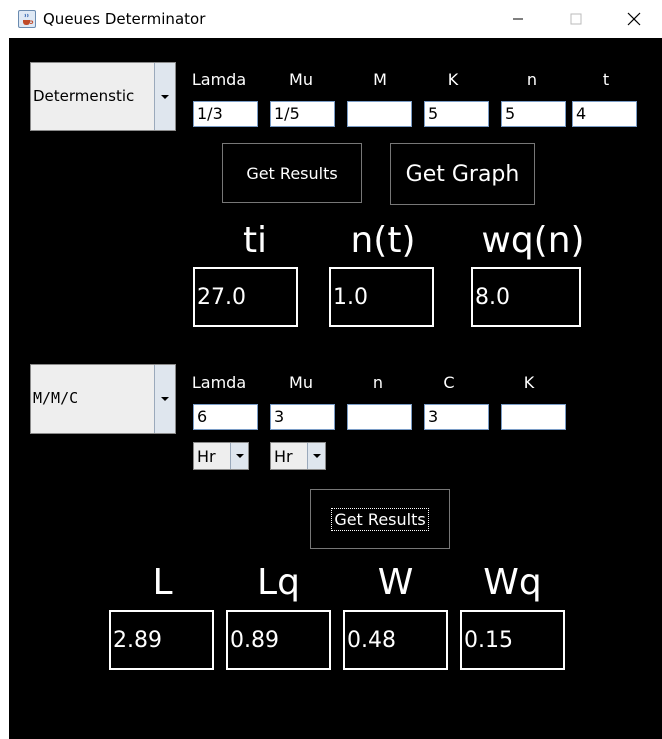  What do you see at coordinates (225, 417) in the screenshot?
I see `lamda-field-2: 6` at bounding box center [225, 417].